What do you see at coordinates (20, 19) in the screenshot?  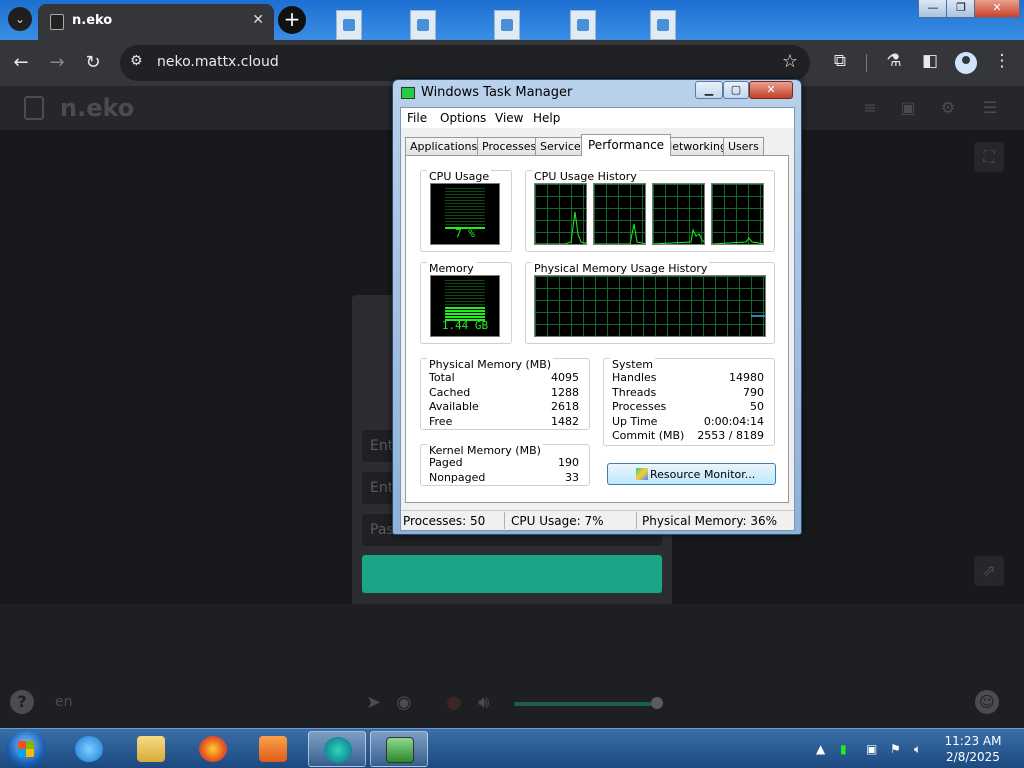 I see `tab-search-chevron-icon: ⌄` at bounding box center [20, 19].